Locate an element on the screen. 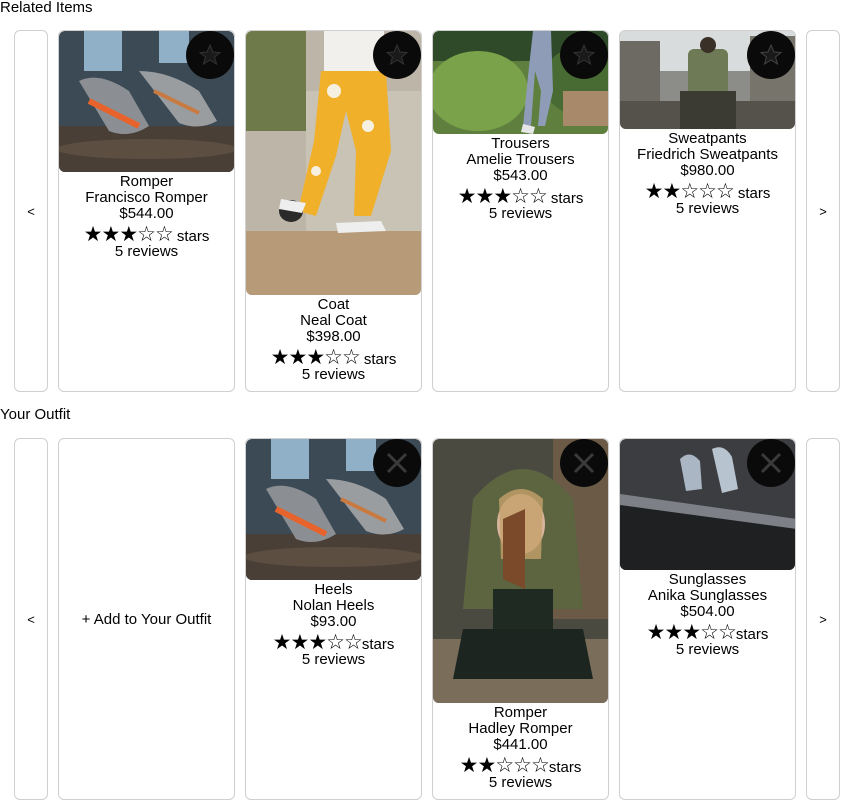  product-category: Sweatpants is located at coordinates (707, 138).